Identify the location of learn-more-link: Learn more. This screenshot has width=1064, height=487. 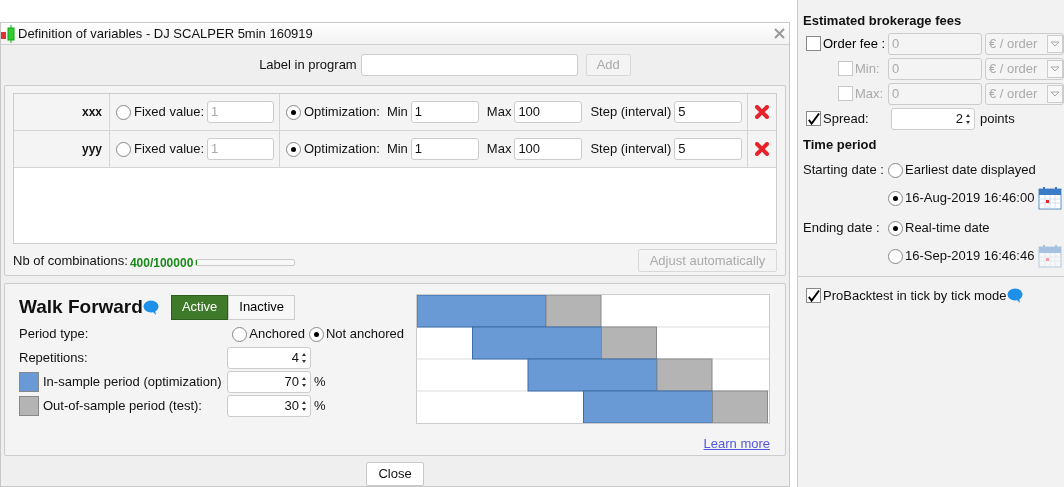
(736, 444).